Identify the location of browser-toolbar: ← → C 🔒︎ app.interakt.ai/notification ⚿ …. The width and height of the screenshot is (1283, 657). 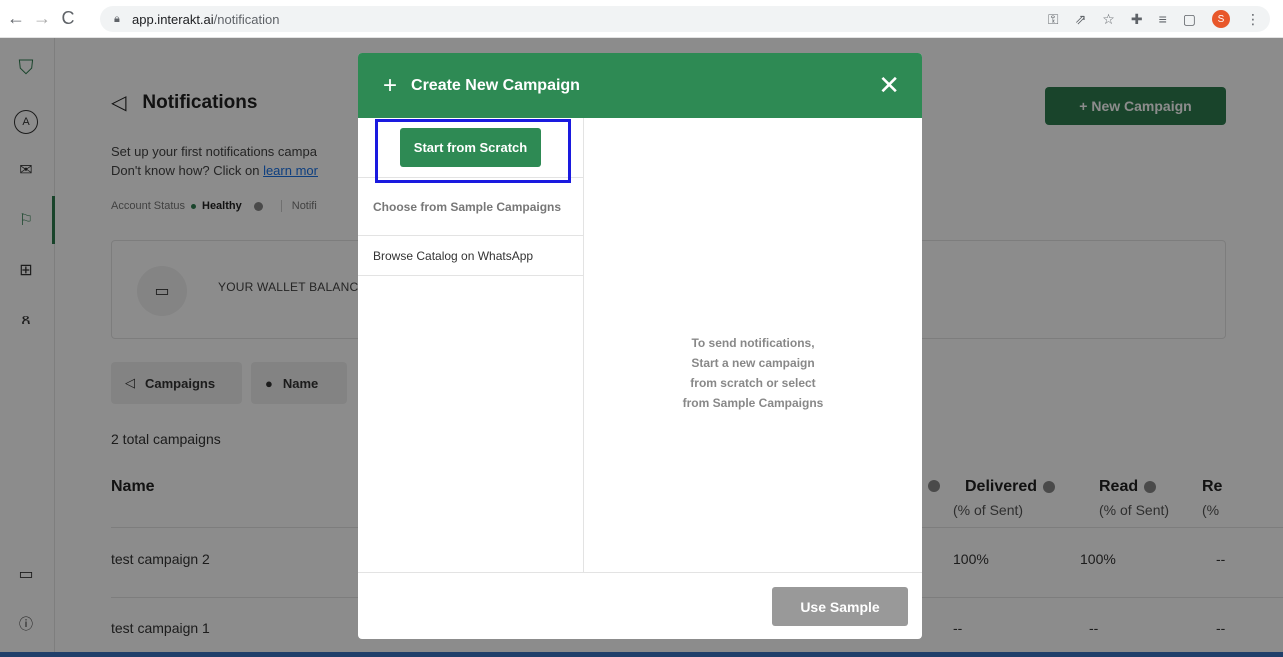
(641, 19).